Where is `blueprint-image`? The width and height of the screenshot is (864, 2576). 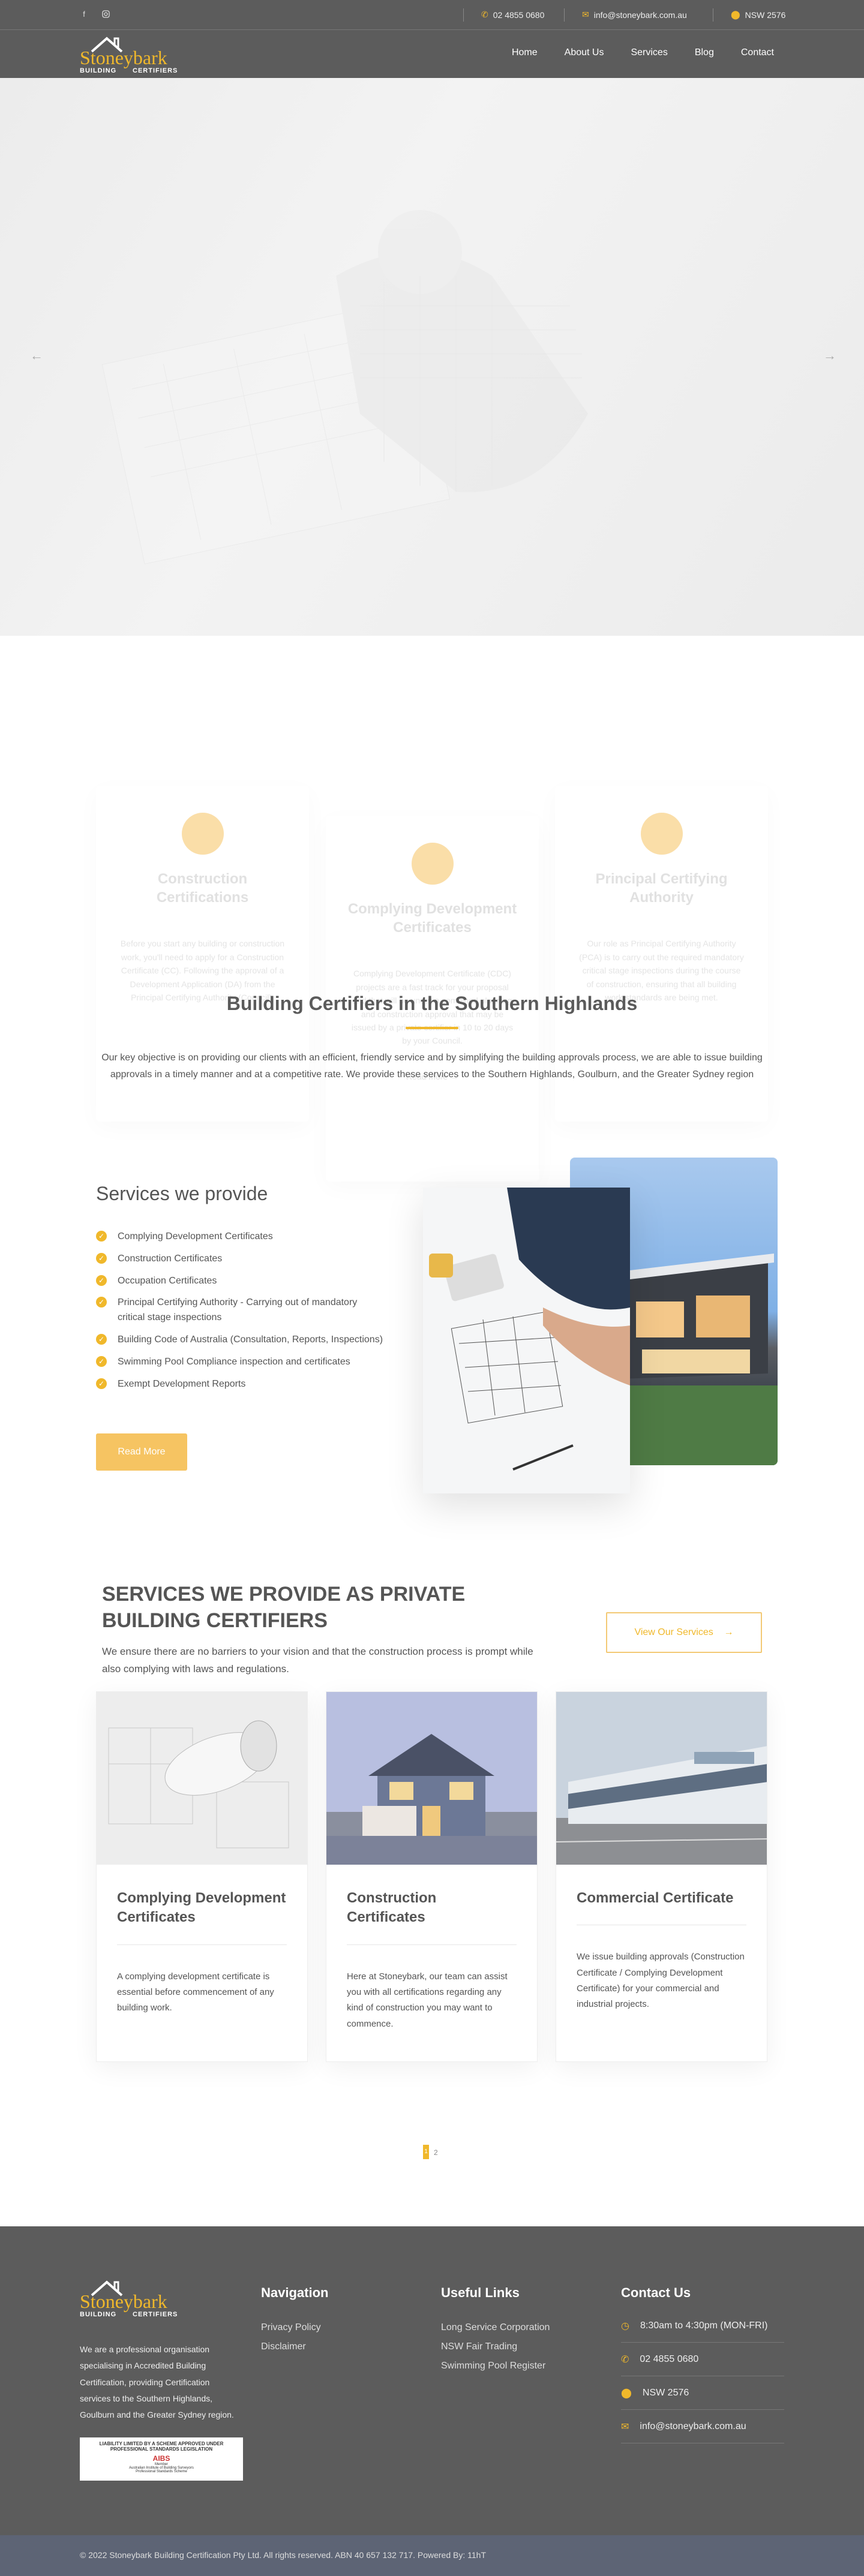 blueprint-image is located at coordinates (526, 1341).